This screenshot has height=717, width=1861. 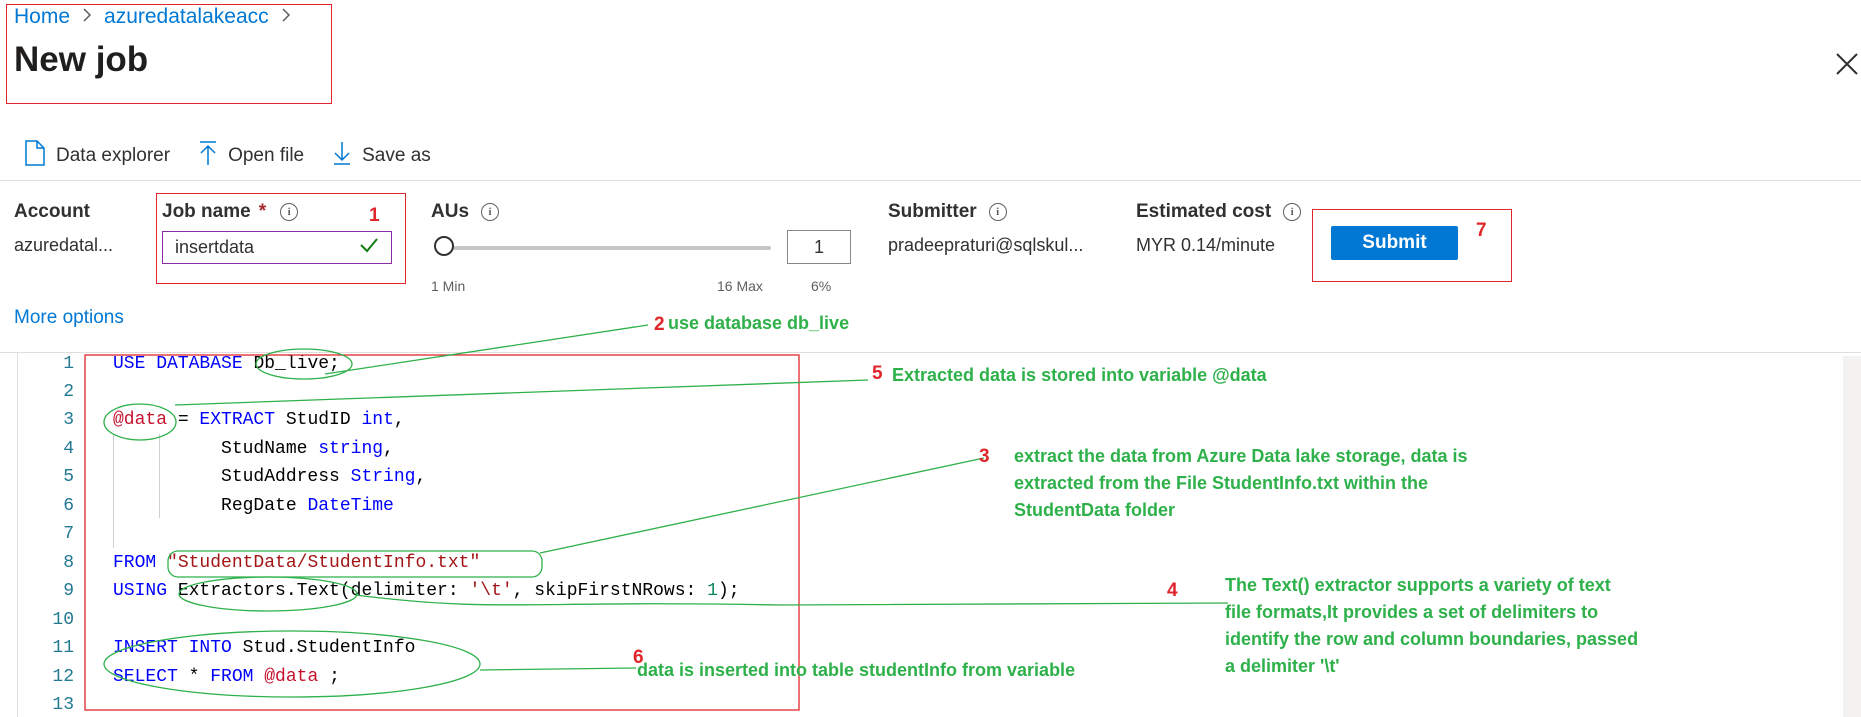 What do you see at coordinates (558, 669) in the screenshot?
I see `annotation-6-connector` at bounding box center [558, 669].